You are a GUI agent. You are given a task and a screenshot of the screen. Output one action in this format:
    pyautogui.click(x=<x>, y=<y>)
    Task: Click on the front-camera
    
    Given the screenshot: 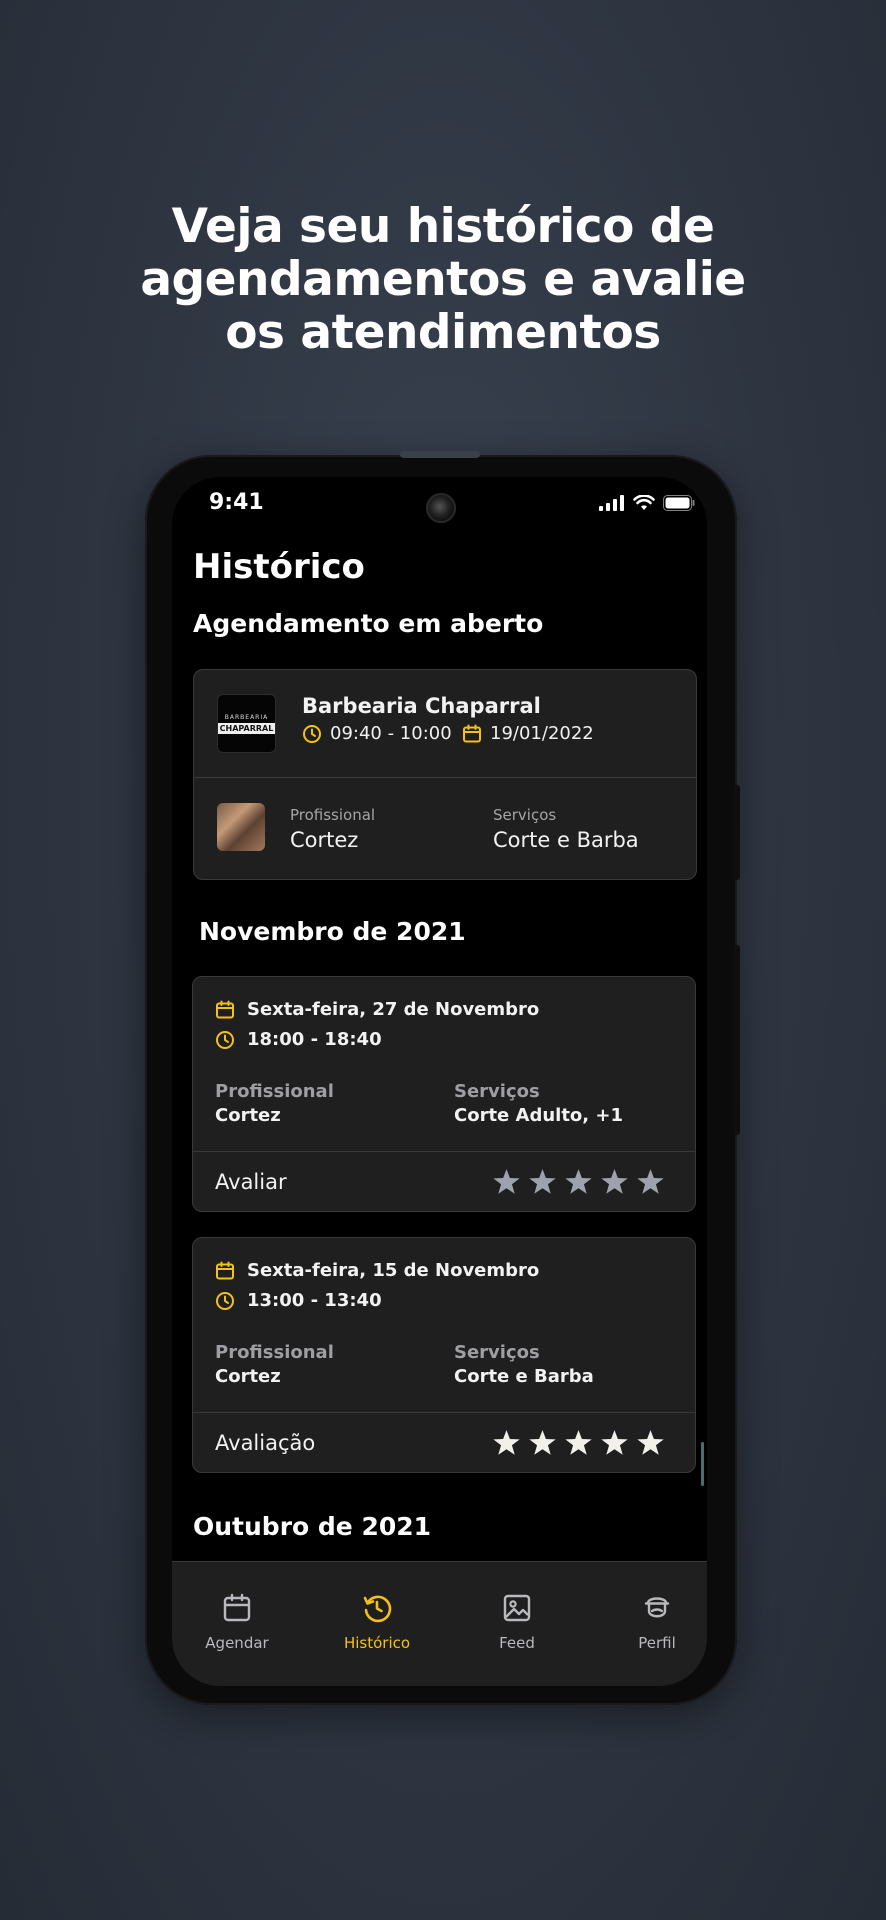 What is the action you would take?
    pyautogui.click(x=441, y=508)
    